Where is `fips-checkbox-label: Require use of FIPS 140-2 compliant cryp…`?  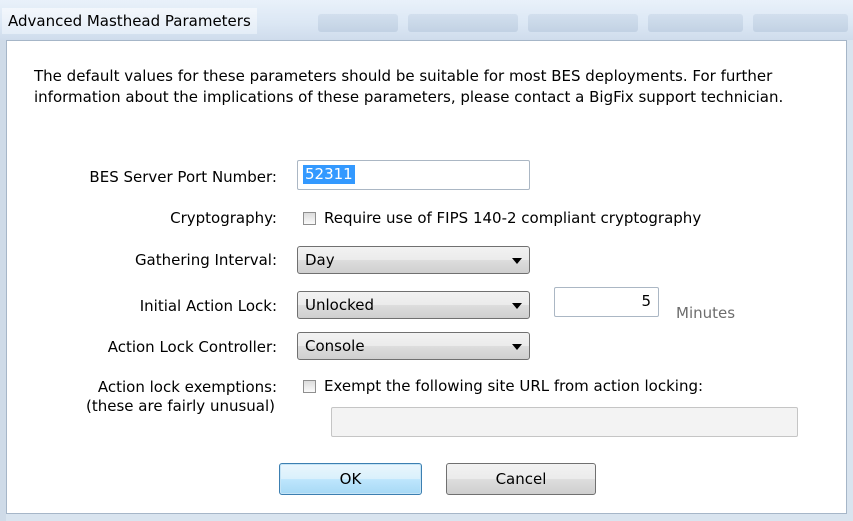 fips-checkbox-label: Require use of FIPS 140-2 compliant cryp… is located at coordinates (512, 218).